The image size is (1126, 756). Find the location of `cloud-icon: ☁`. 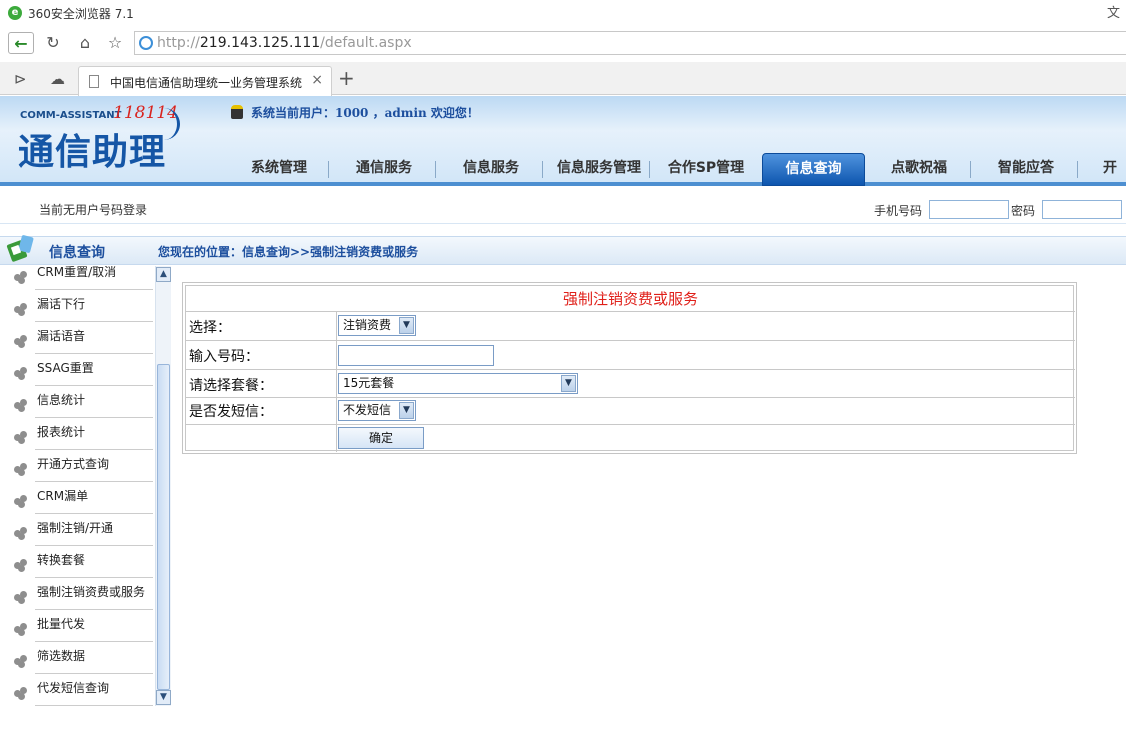

cloud-icon: ☁ is located at coordinates (57, 79).